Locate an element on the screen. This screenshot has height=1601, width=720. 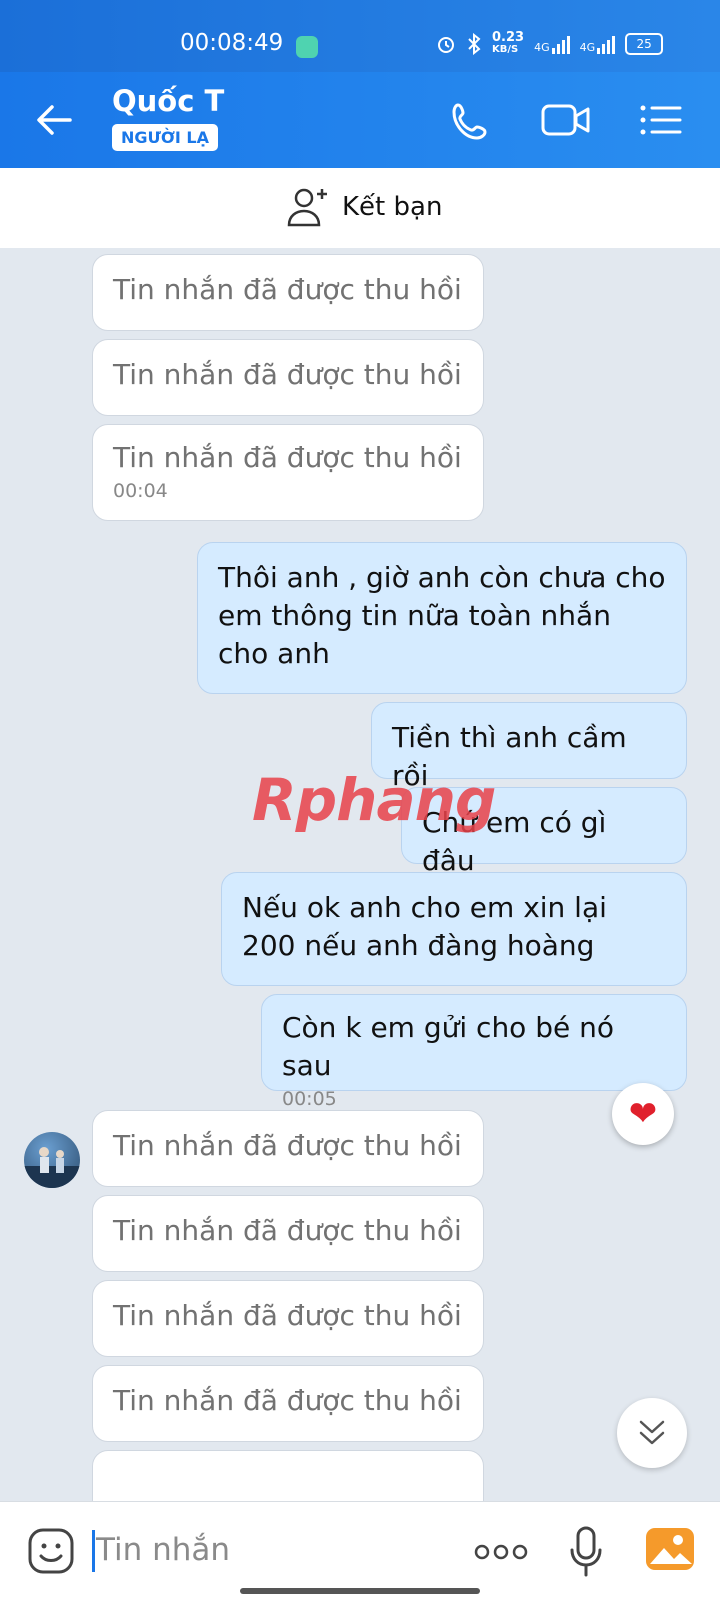
message-bubble-sent: Còn k em gửi cho bé nó sau 00:05 is located at coordinates (474, 1052).